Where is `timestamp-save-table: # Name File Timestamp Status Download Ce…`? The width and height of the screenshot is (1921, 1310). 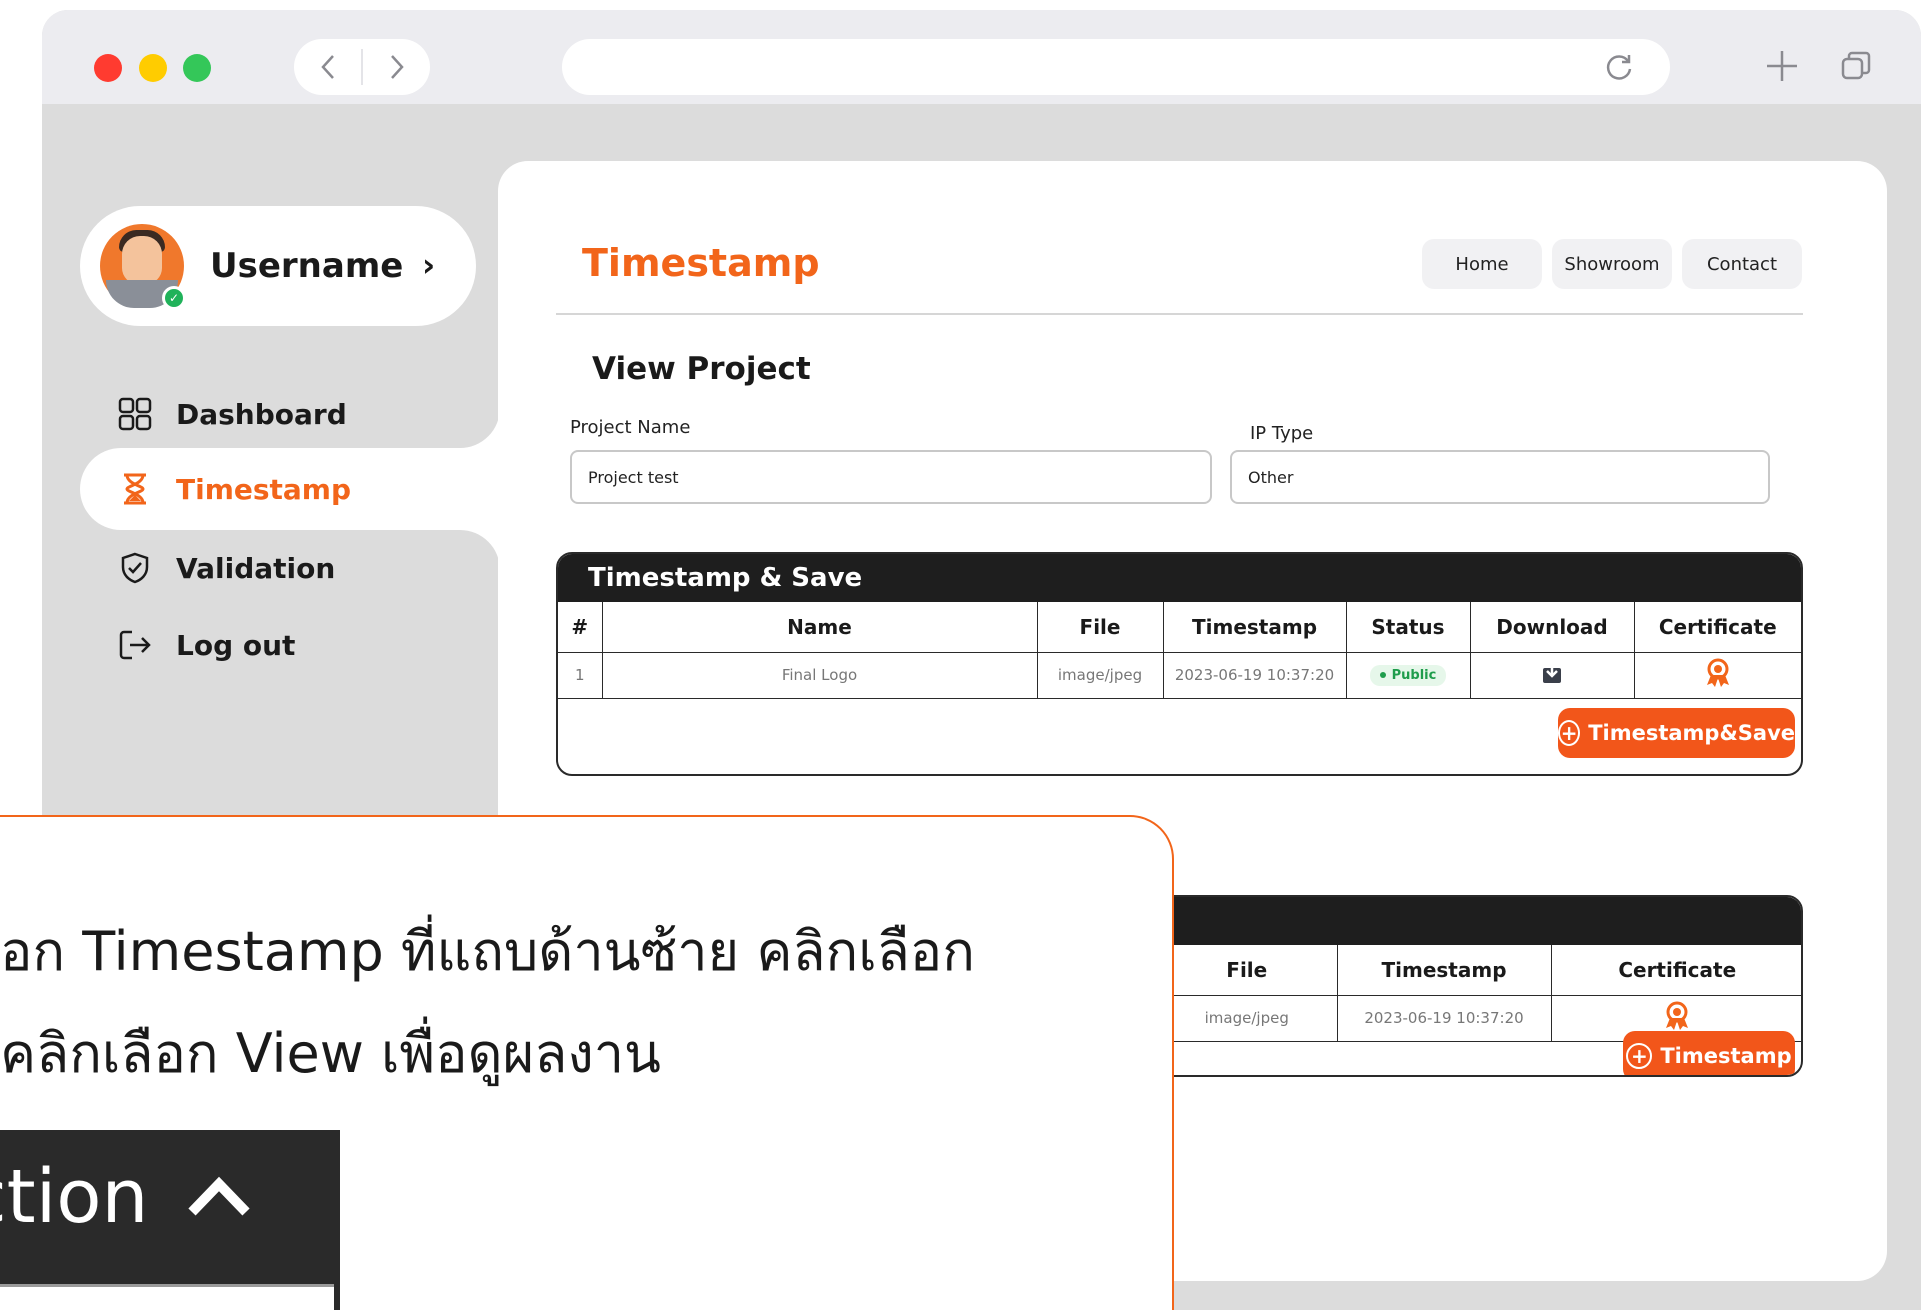 timestamp-save-table: # Name File Timestamp Status Download Ce… is located at coordinates (1179, 650).